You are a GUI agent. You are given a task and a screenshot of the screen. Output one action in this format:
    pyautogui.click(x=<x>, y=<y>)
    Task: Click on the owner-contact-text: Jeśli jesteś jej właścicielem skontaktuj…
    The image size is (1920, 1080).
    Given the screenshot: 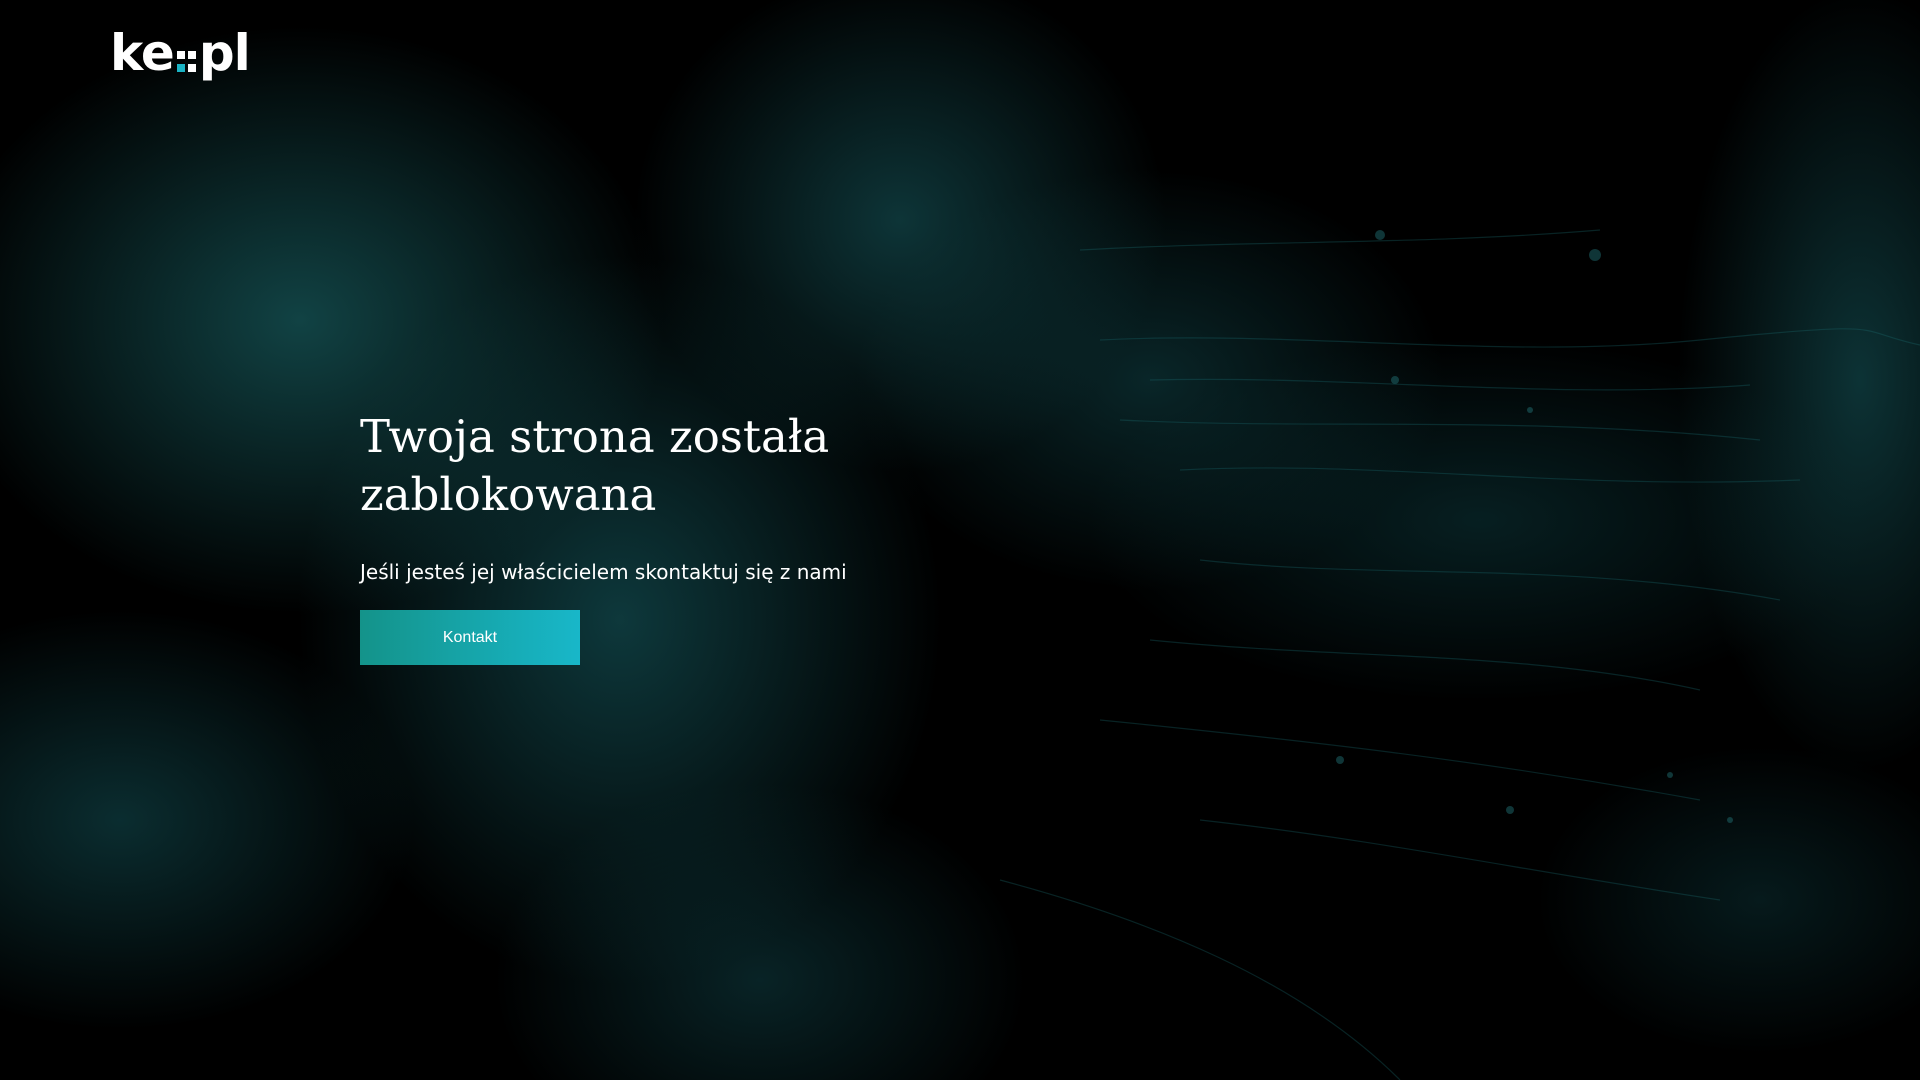 What is the action you would take?
    pyautogui.click(x=603, y=572)
    